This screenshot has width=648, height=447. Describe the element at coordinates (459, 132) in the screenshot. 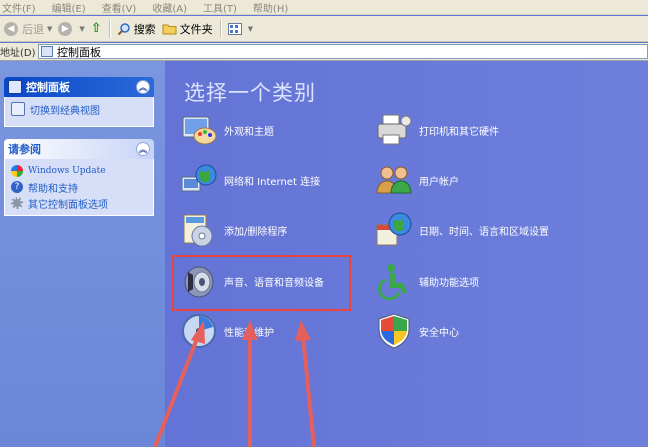

I see `category-printers-label: 打印机和其它硬件` at that location.